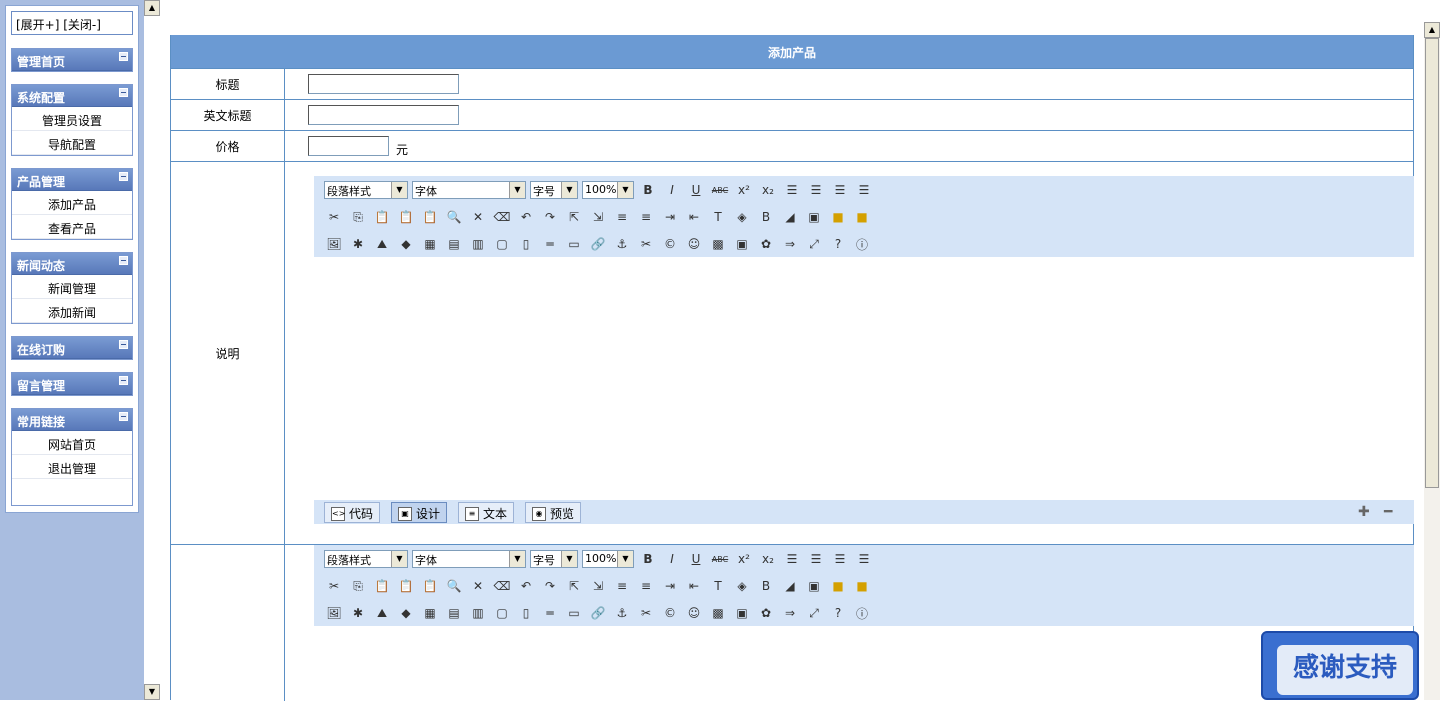  Describe the element at coordinates (766, 613) in the screenshot. I see `stamp-icon: ✿` at that location.